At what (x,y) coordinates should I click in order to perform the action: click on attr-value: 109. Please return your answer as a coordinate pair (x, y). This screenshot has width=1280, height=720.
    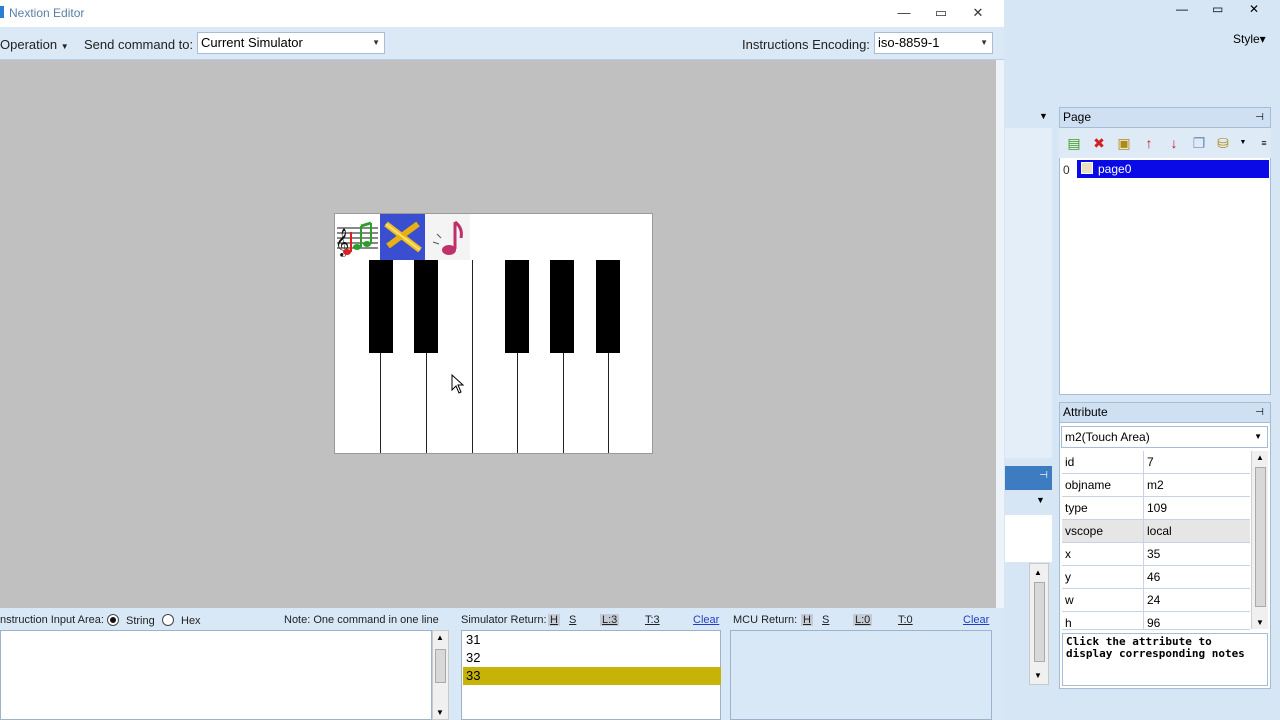
    Looking at the image, I should click on (1196, 508).